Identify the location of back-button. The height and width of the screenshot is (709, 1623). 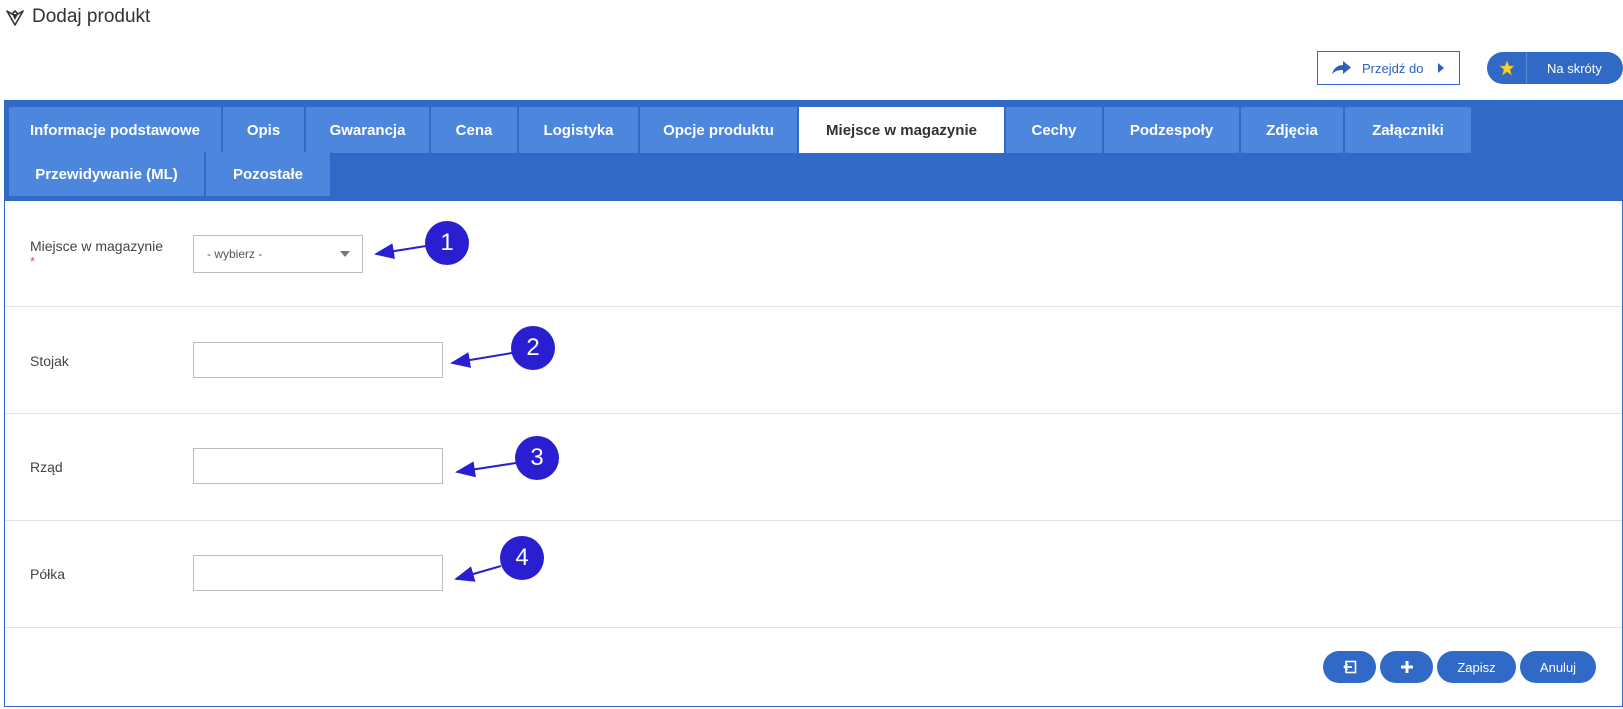
(1349, 667).